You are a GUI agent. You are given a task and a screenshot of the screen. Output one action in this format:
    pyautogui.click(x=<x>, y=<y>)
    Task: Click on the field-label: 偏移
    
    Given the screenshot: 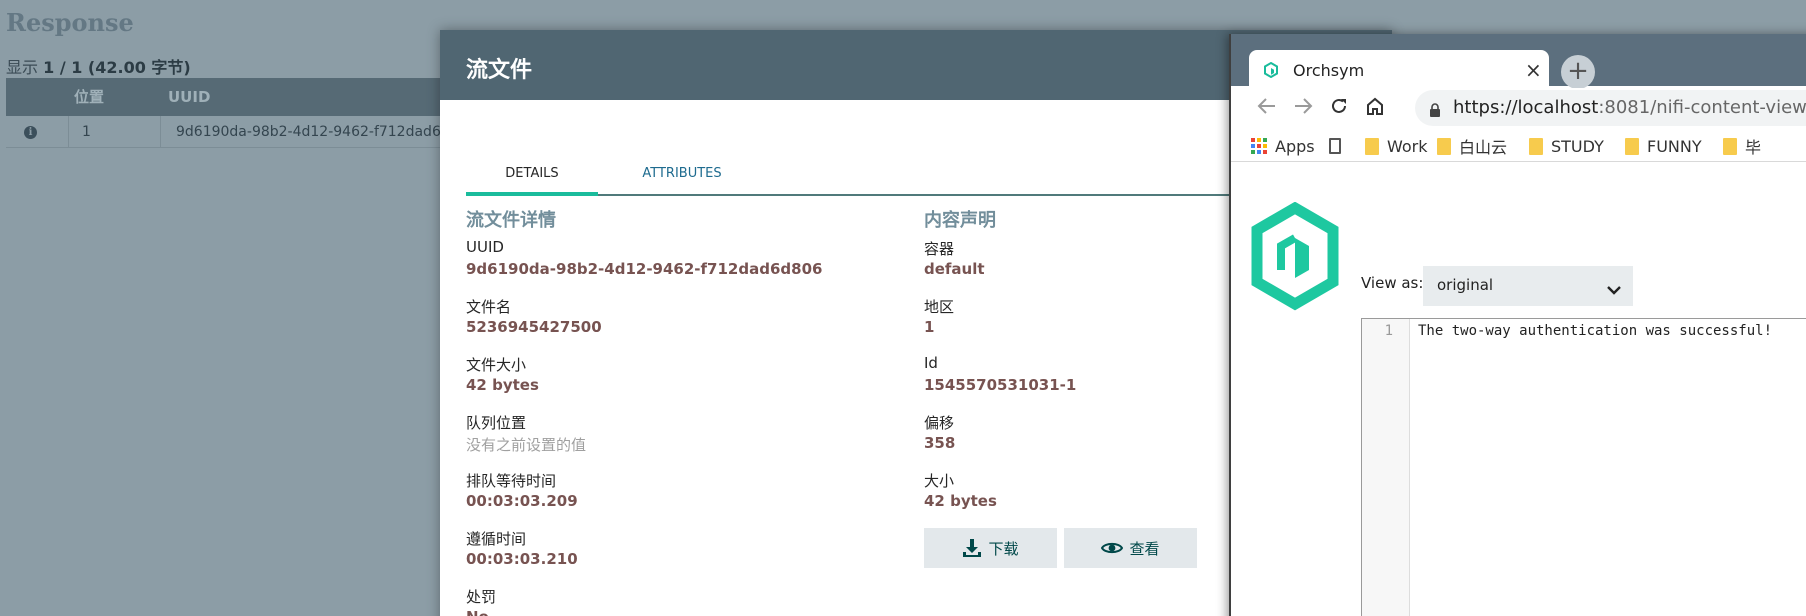 What is the action you would take?
    pyautogui.click(x=939, y=423)
    